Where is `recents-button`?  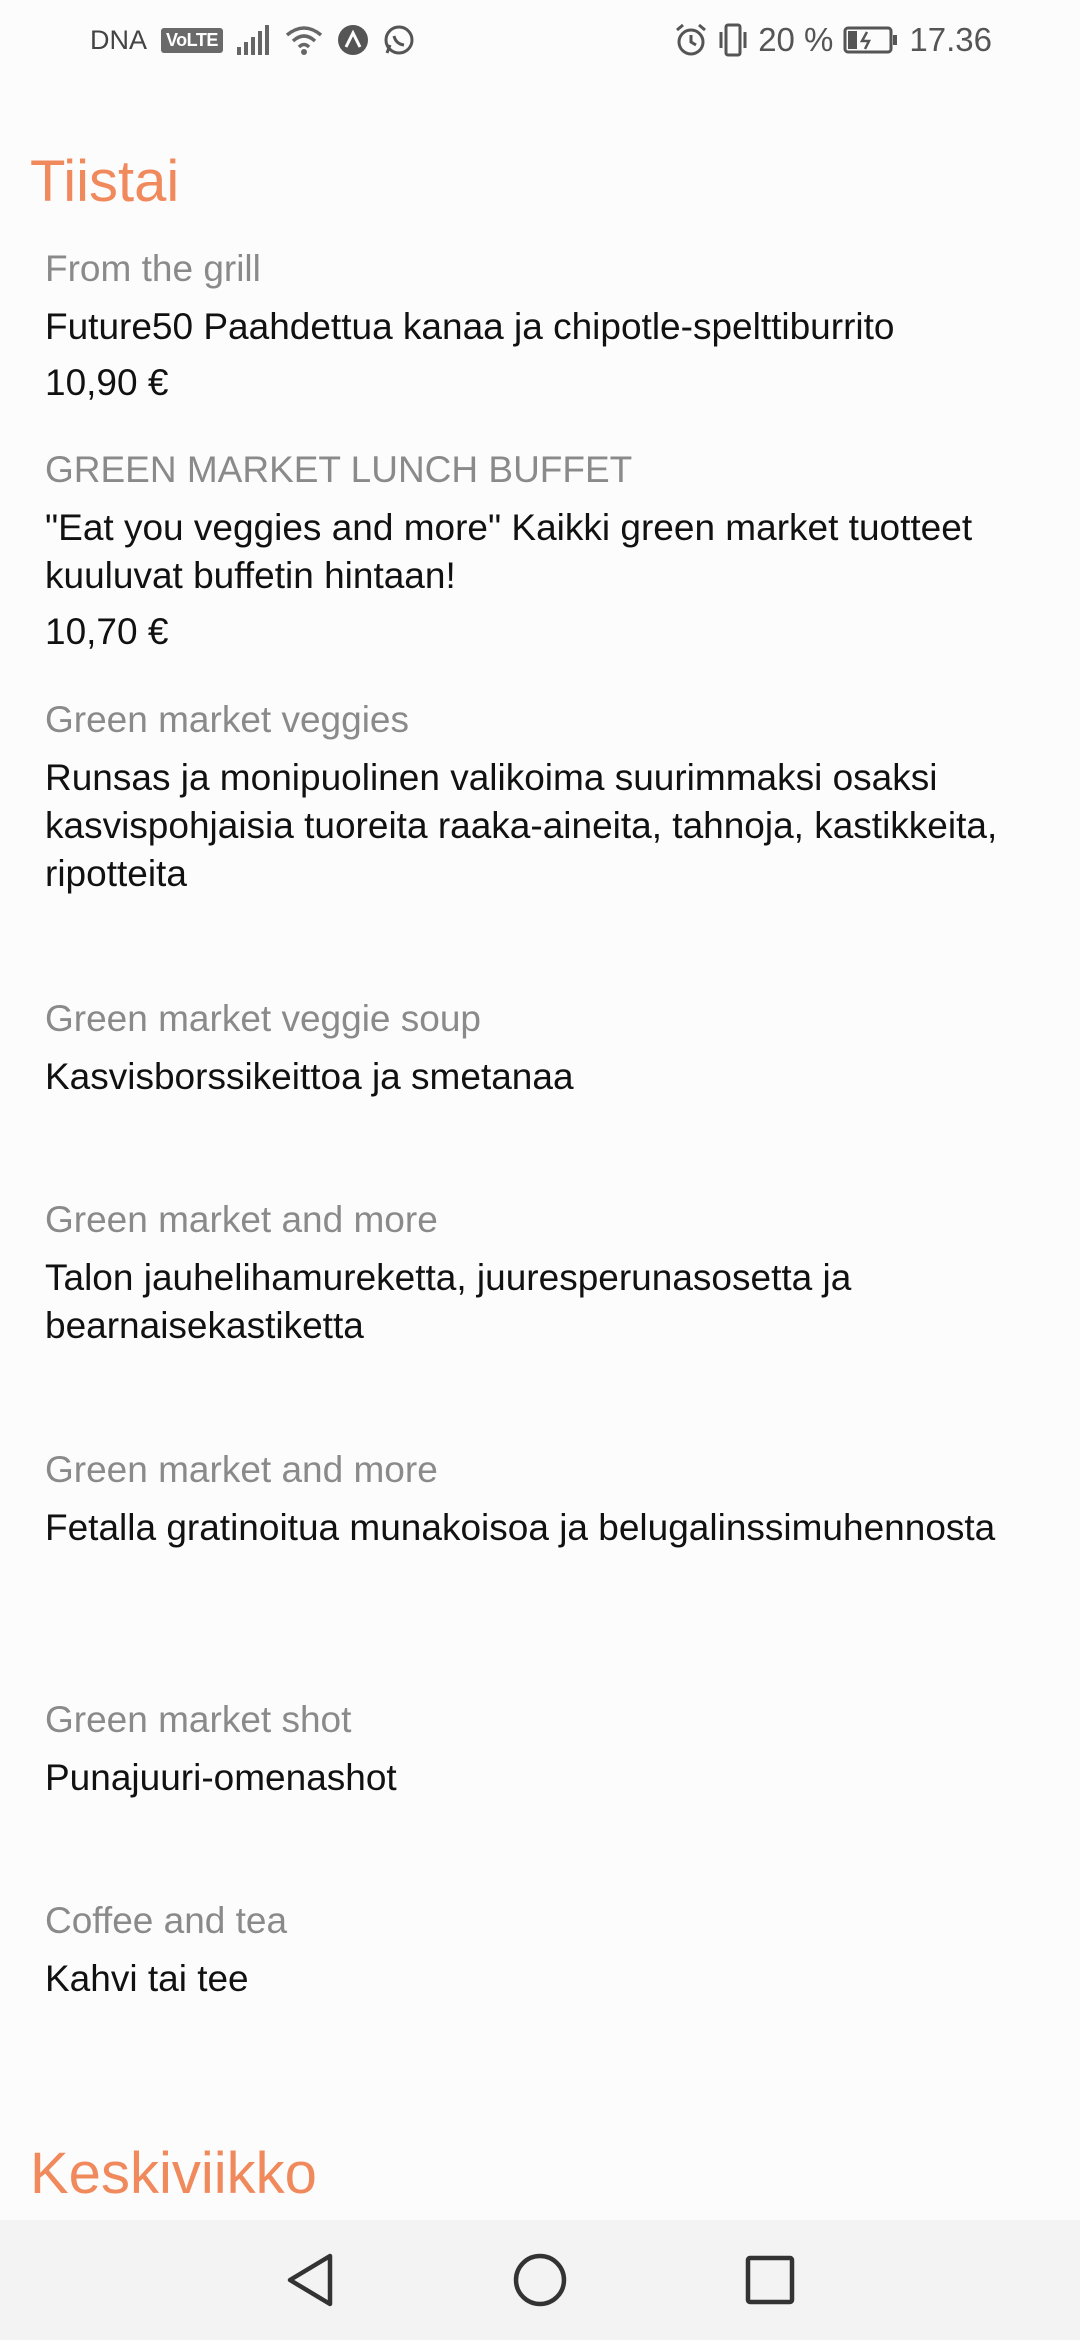 recents-button is located at coordinates (770, 2280).